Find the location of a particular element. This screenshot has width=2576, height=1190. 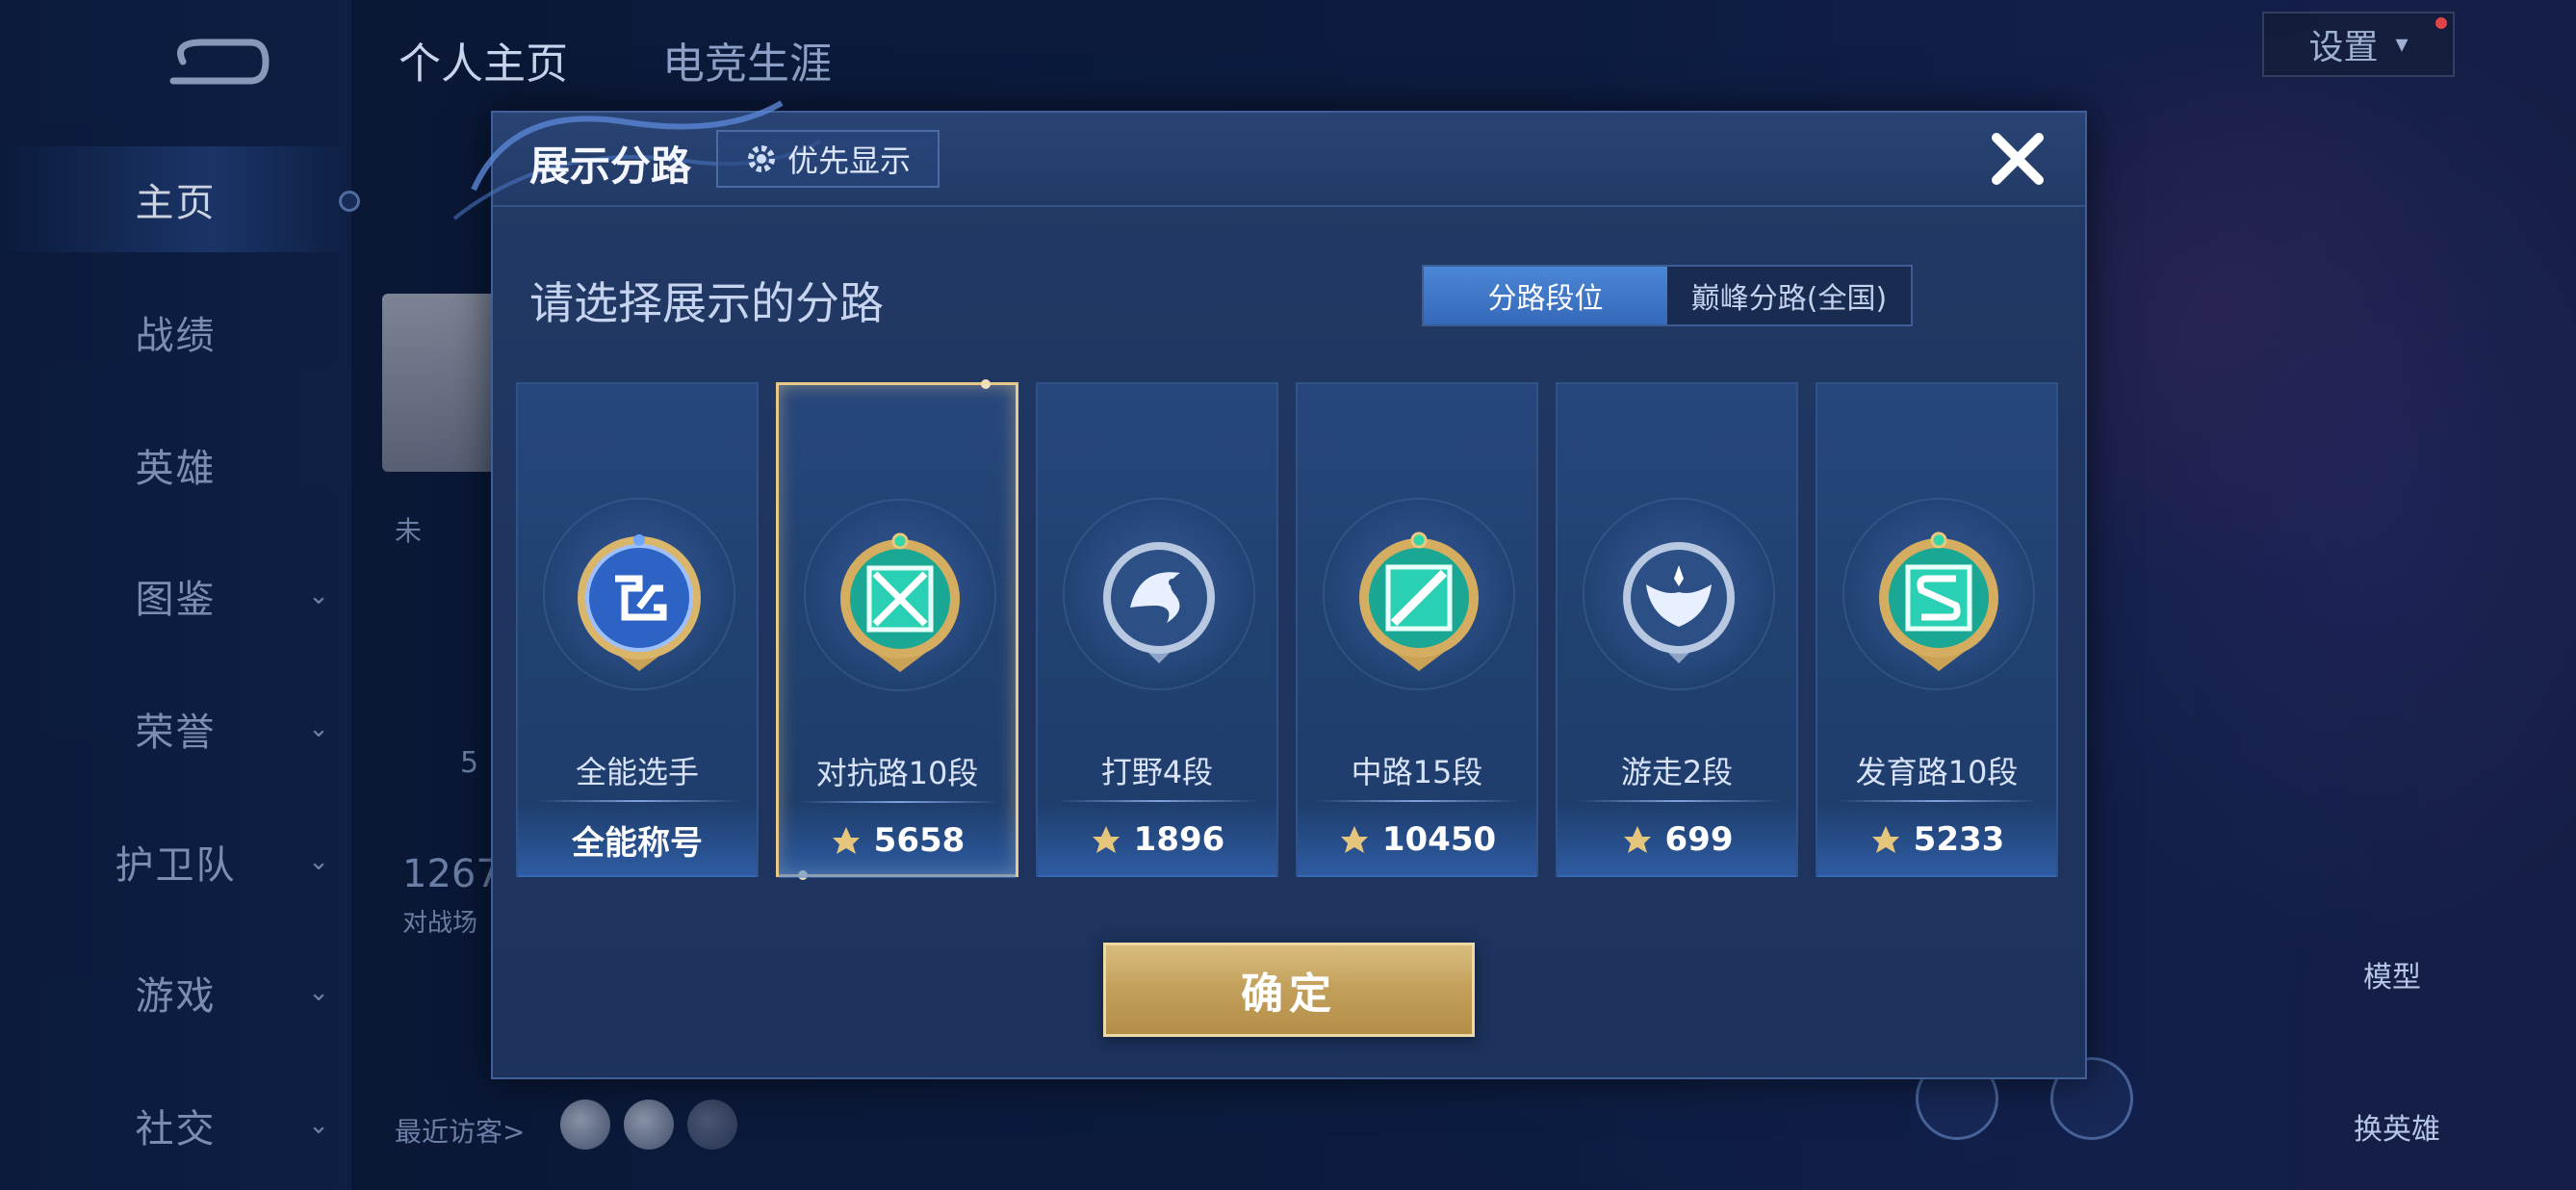

card-footer: 699 is located at coordinates (1677, 840).